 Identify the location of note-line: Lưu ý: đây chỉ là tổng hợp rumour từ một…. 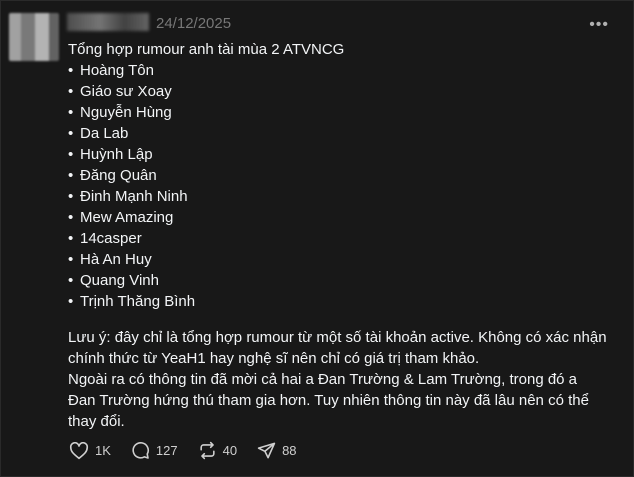
(337, 337).